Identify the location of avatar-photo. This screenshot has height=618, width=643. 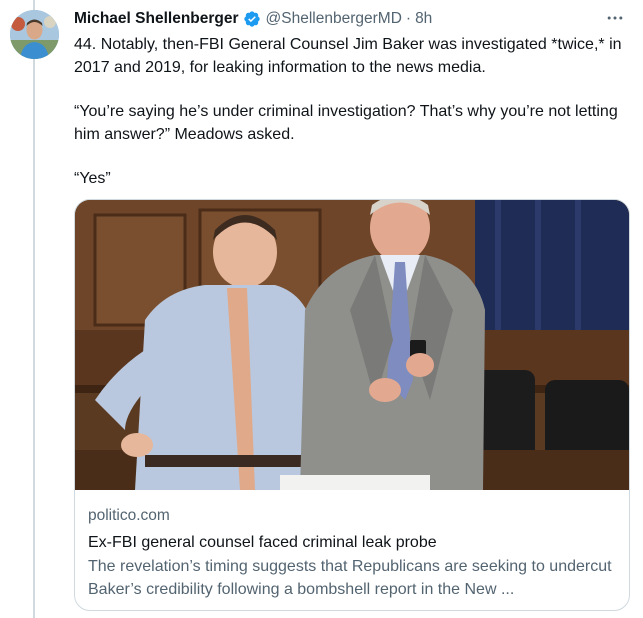
(34, 34).